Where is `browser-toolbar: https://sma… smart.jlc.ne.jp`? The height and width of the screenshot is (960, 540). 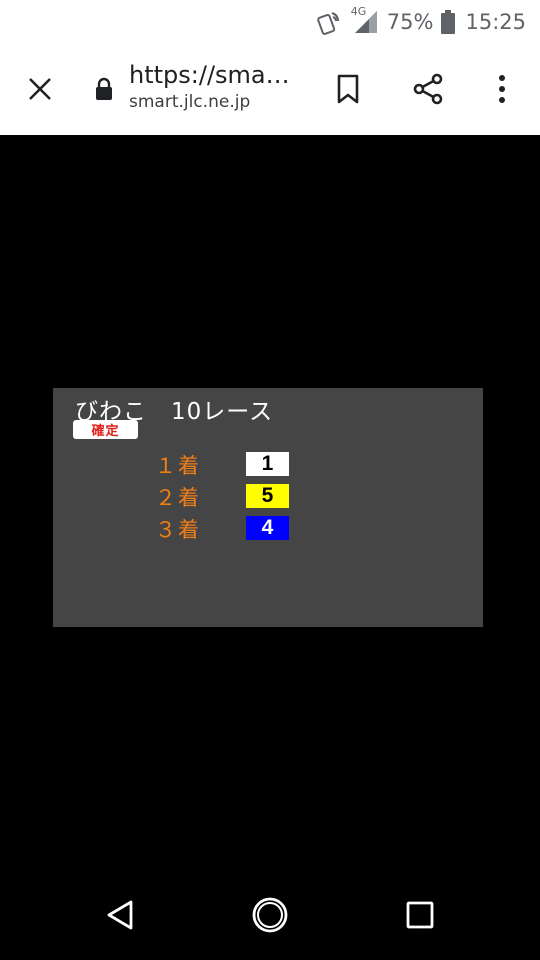 browser-toolbar: https://sma… smart.jlc.ne.jp is located at coordinates (270, 89).